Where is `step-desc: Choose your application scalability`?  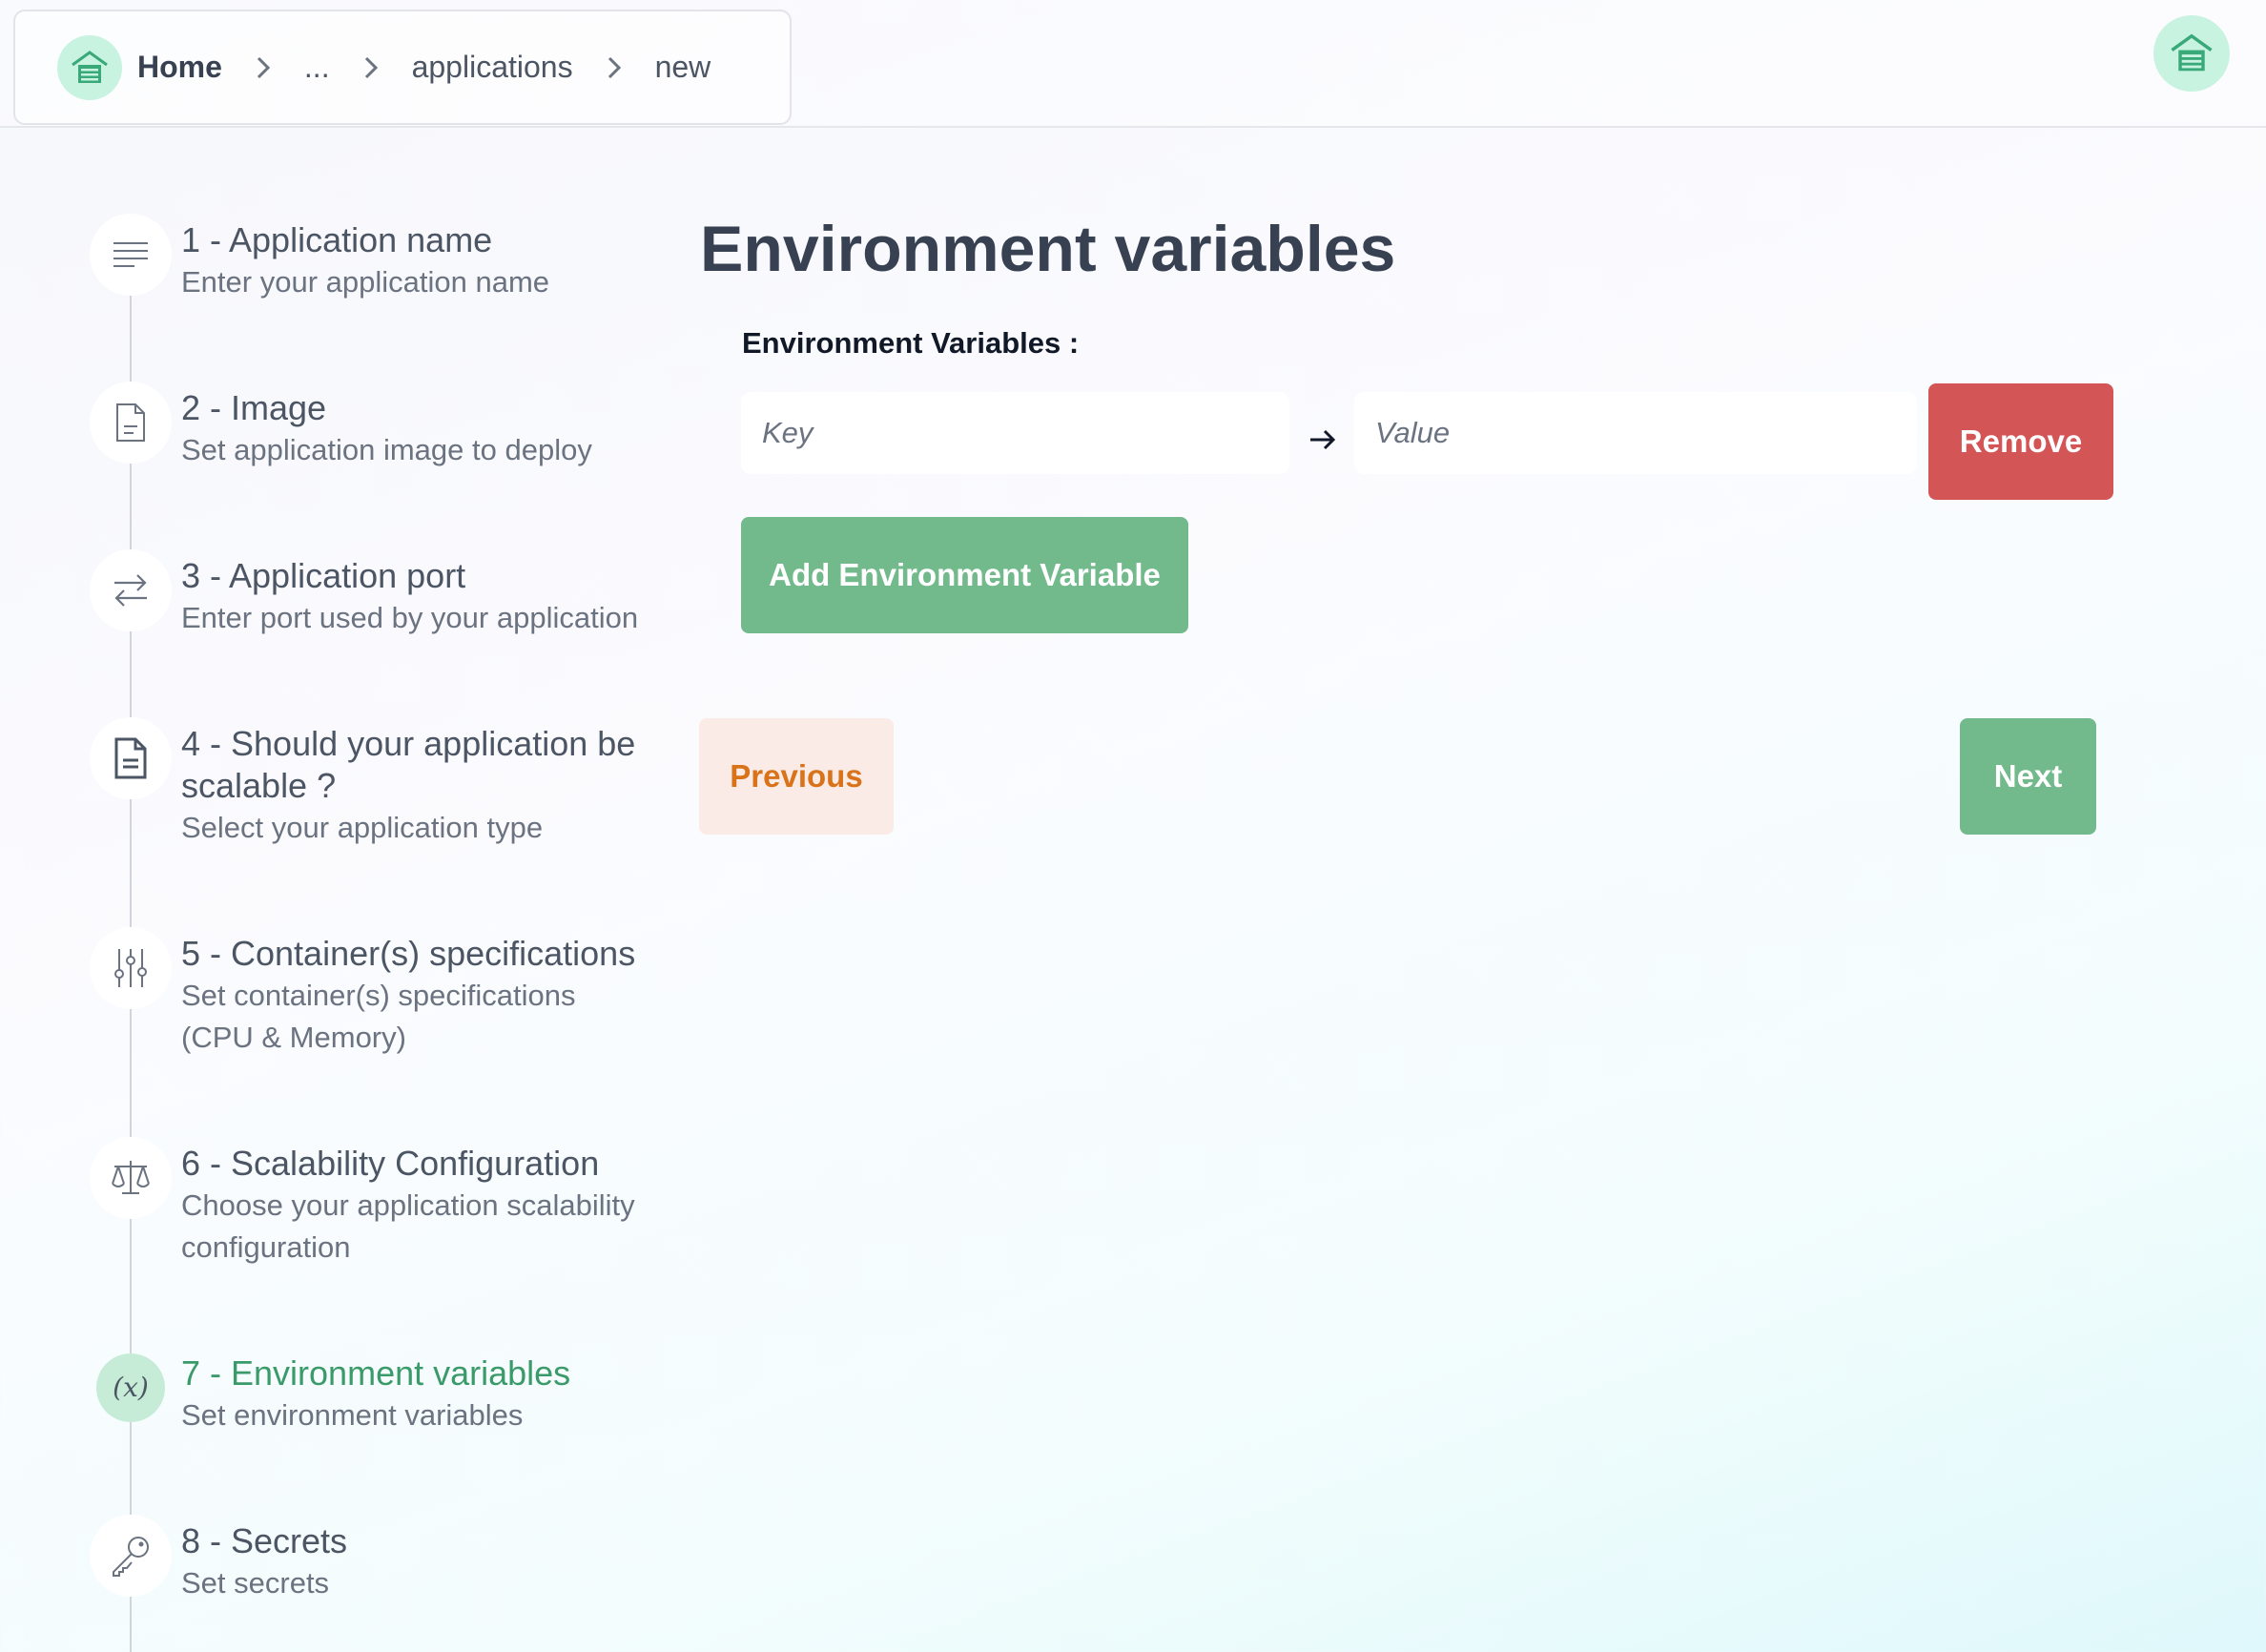
step-desc: Choose your application scalability is located at coordinates (408, 1205).